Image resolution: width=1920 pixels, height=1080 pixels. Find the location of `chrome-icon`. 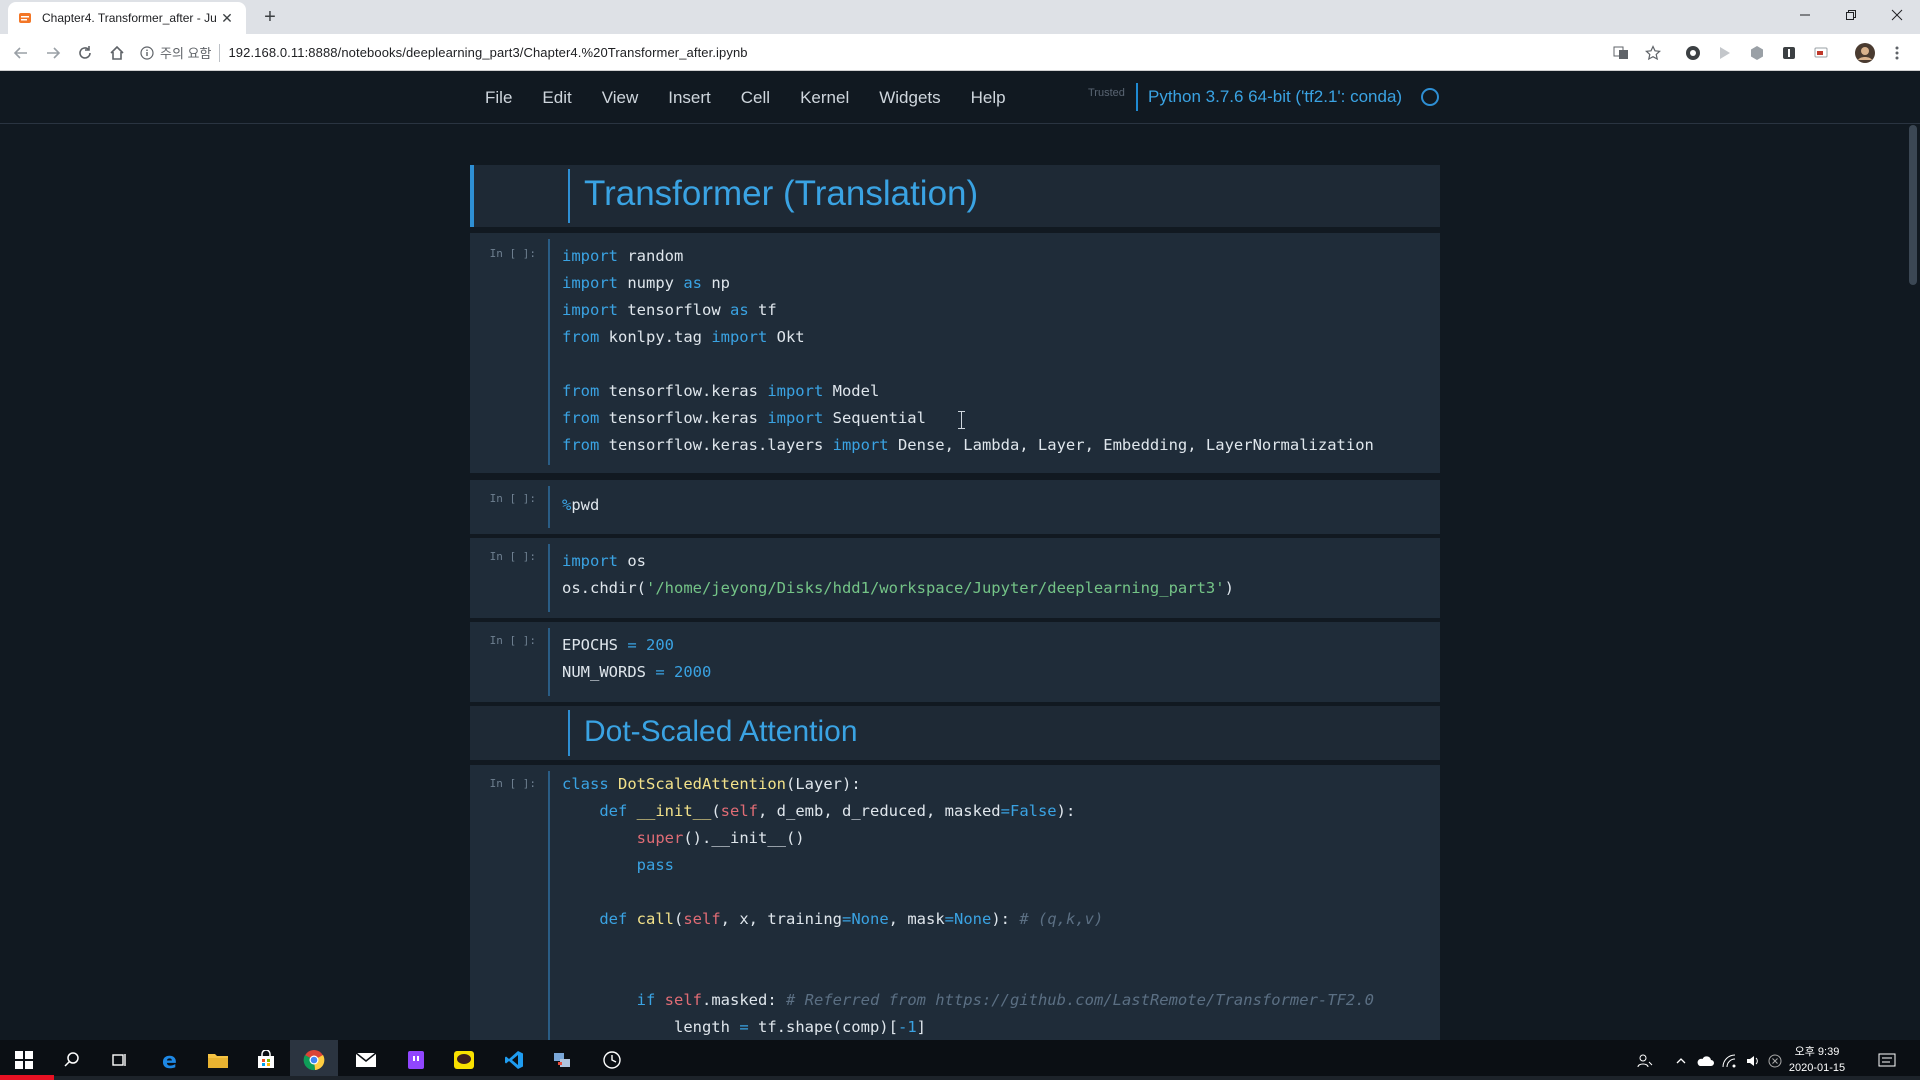

chrome-icon is located at coordinates (314, 1060).